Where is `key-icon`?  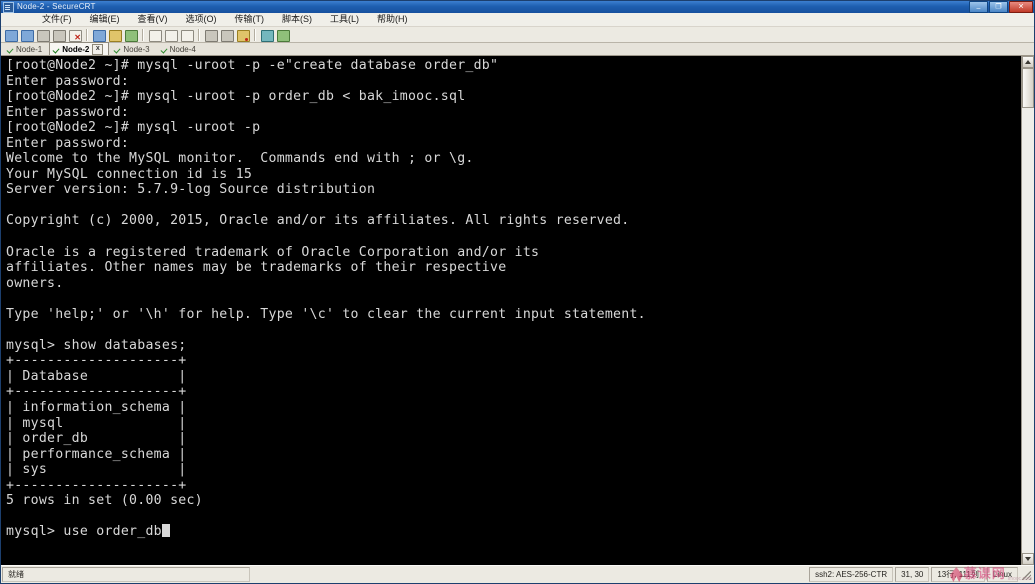
key-icon is located at coordinates (242, 35).